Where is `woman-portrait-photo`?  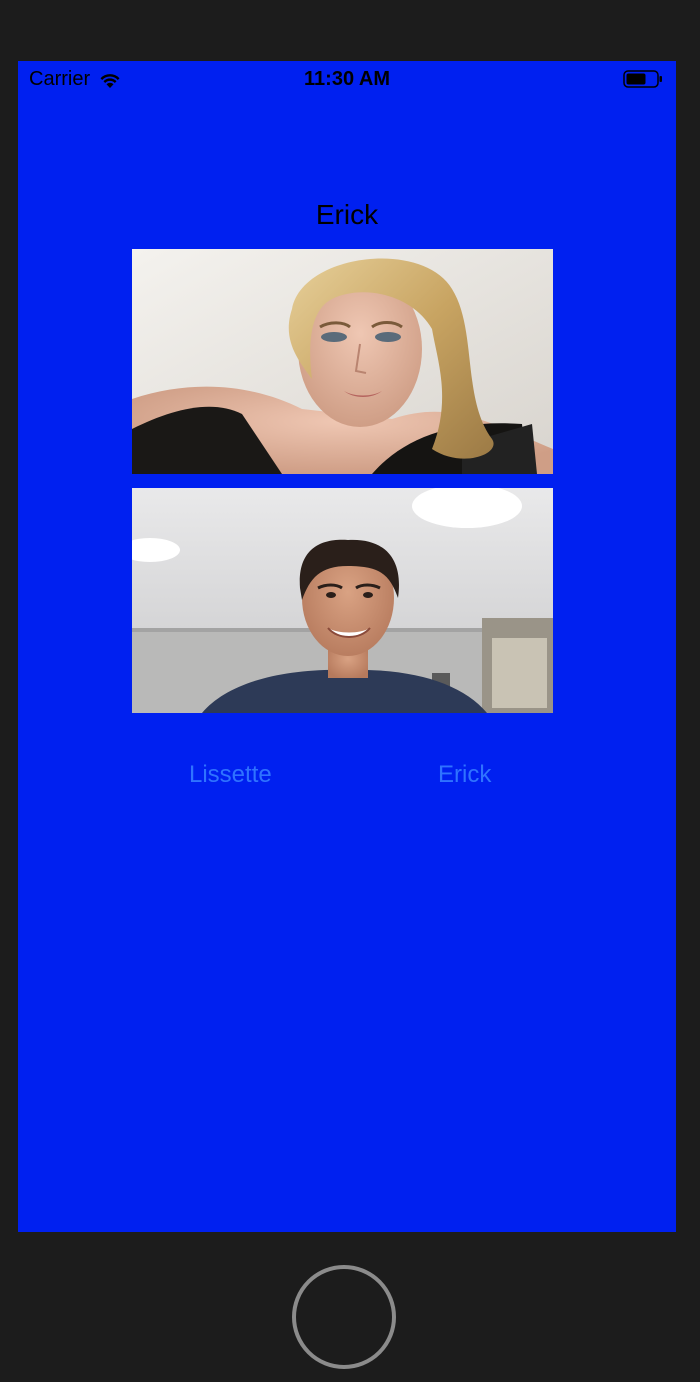
woman-portrait-photo is located at coordinates (342, 361).